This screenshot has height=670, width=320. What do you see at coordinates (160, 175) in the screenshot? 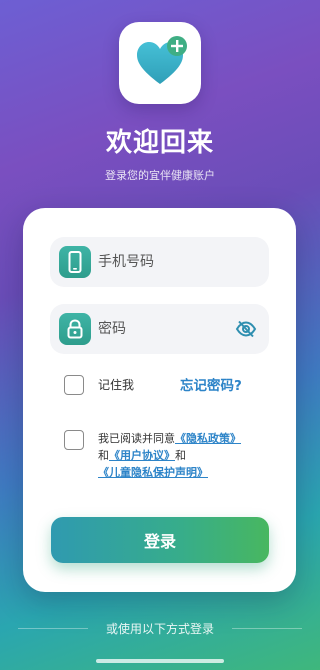
I see `page-subtitle: 登录您的宜伴健康账户` at bounding box center [160, 175].